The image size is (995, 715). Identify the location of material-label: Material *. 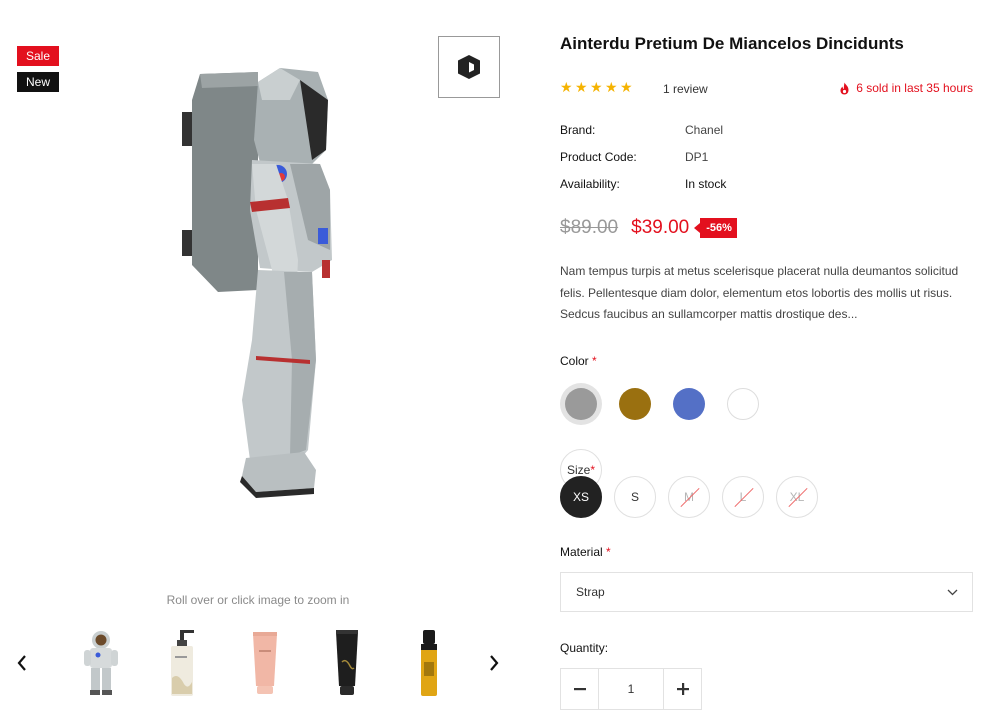
(585, 552).